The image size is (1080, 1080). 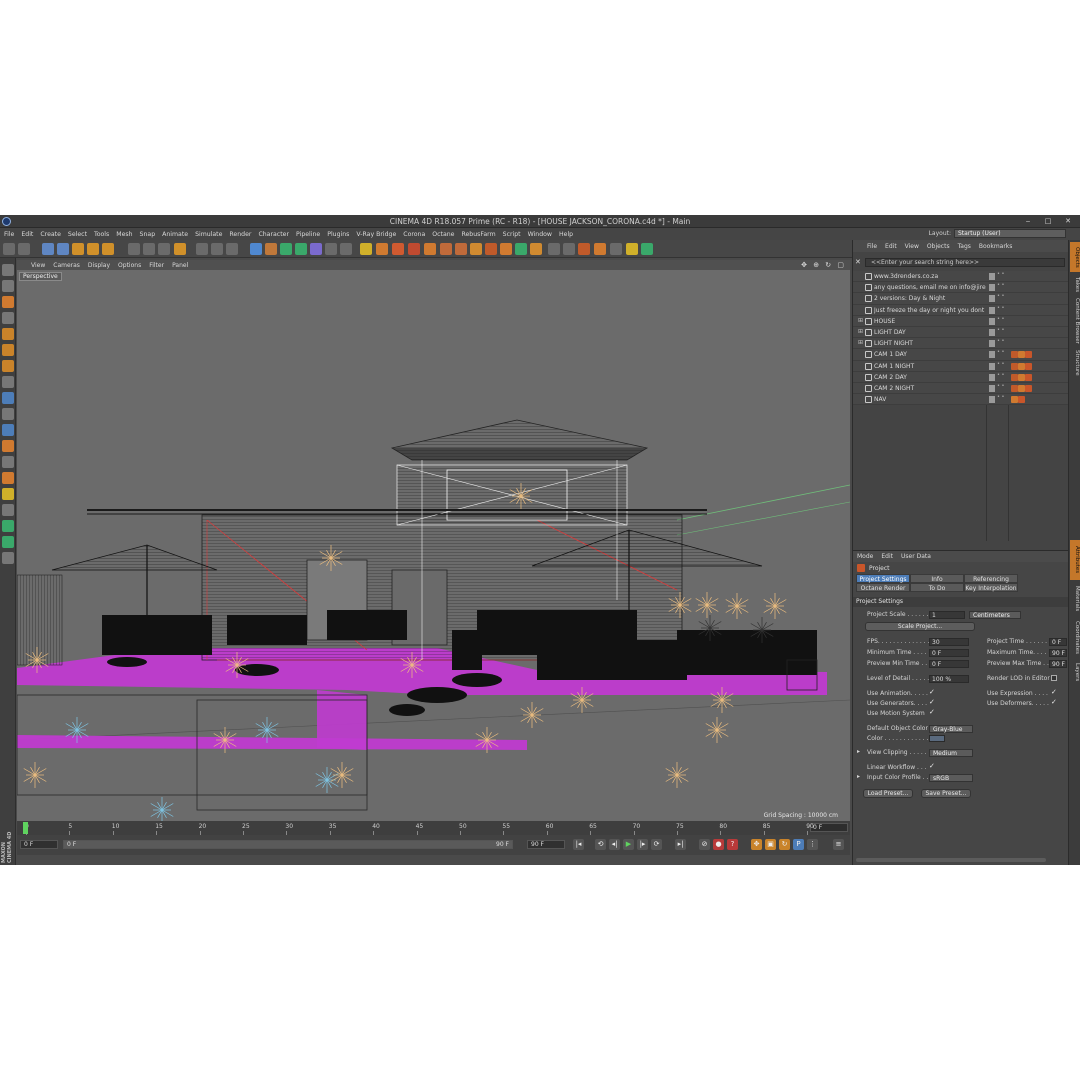 What do you see at coordinates (949, 653) in the screenshot?
I see `min-time-field: 0 F` at bounding box center [949, 653].